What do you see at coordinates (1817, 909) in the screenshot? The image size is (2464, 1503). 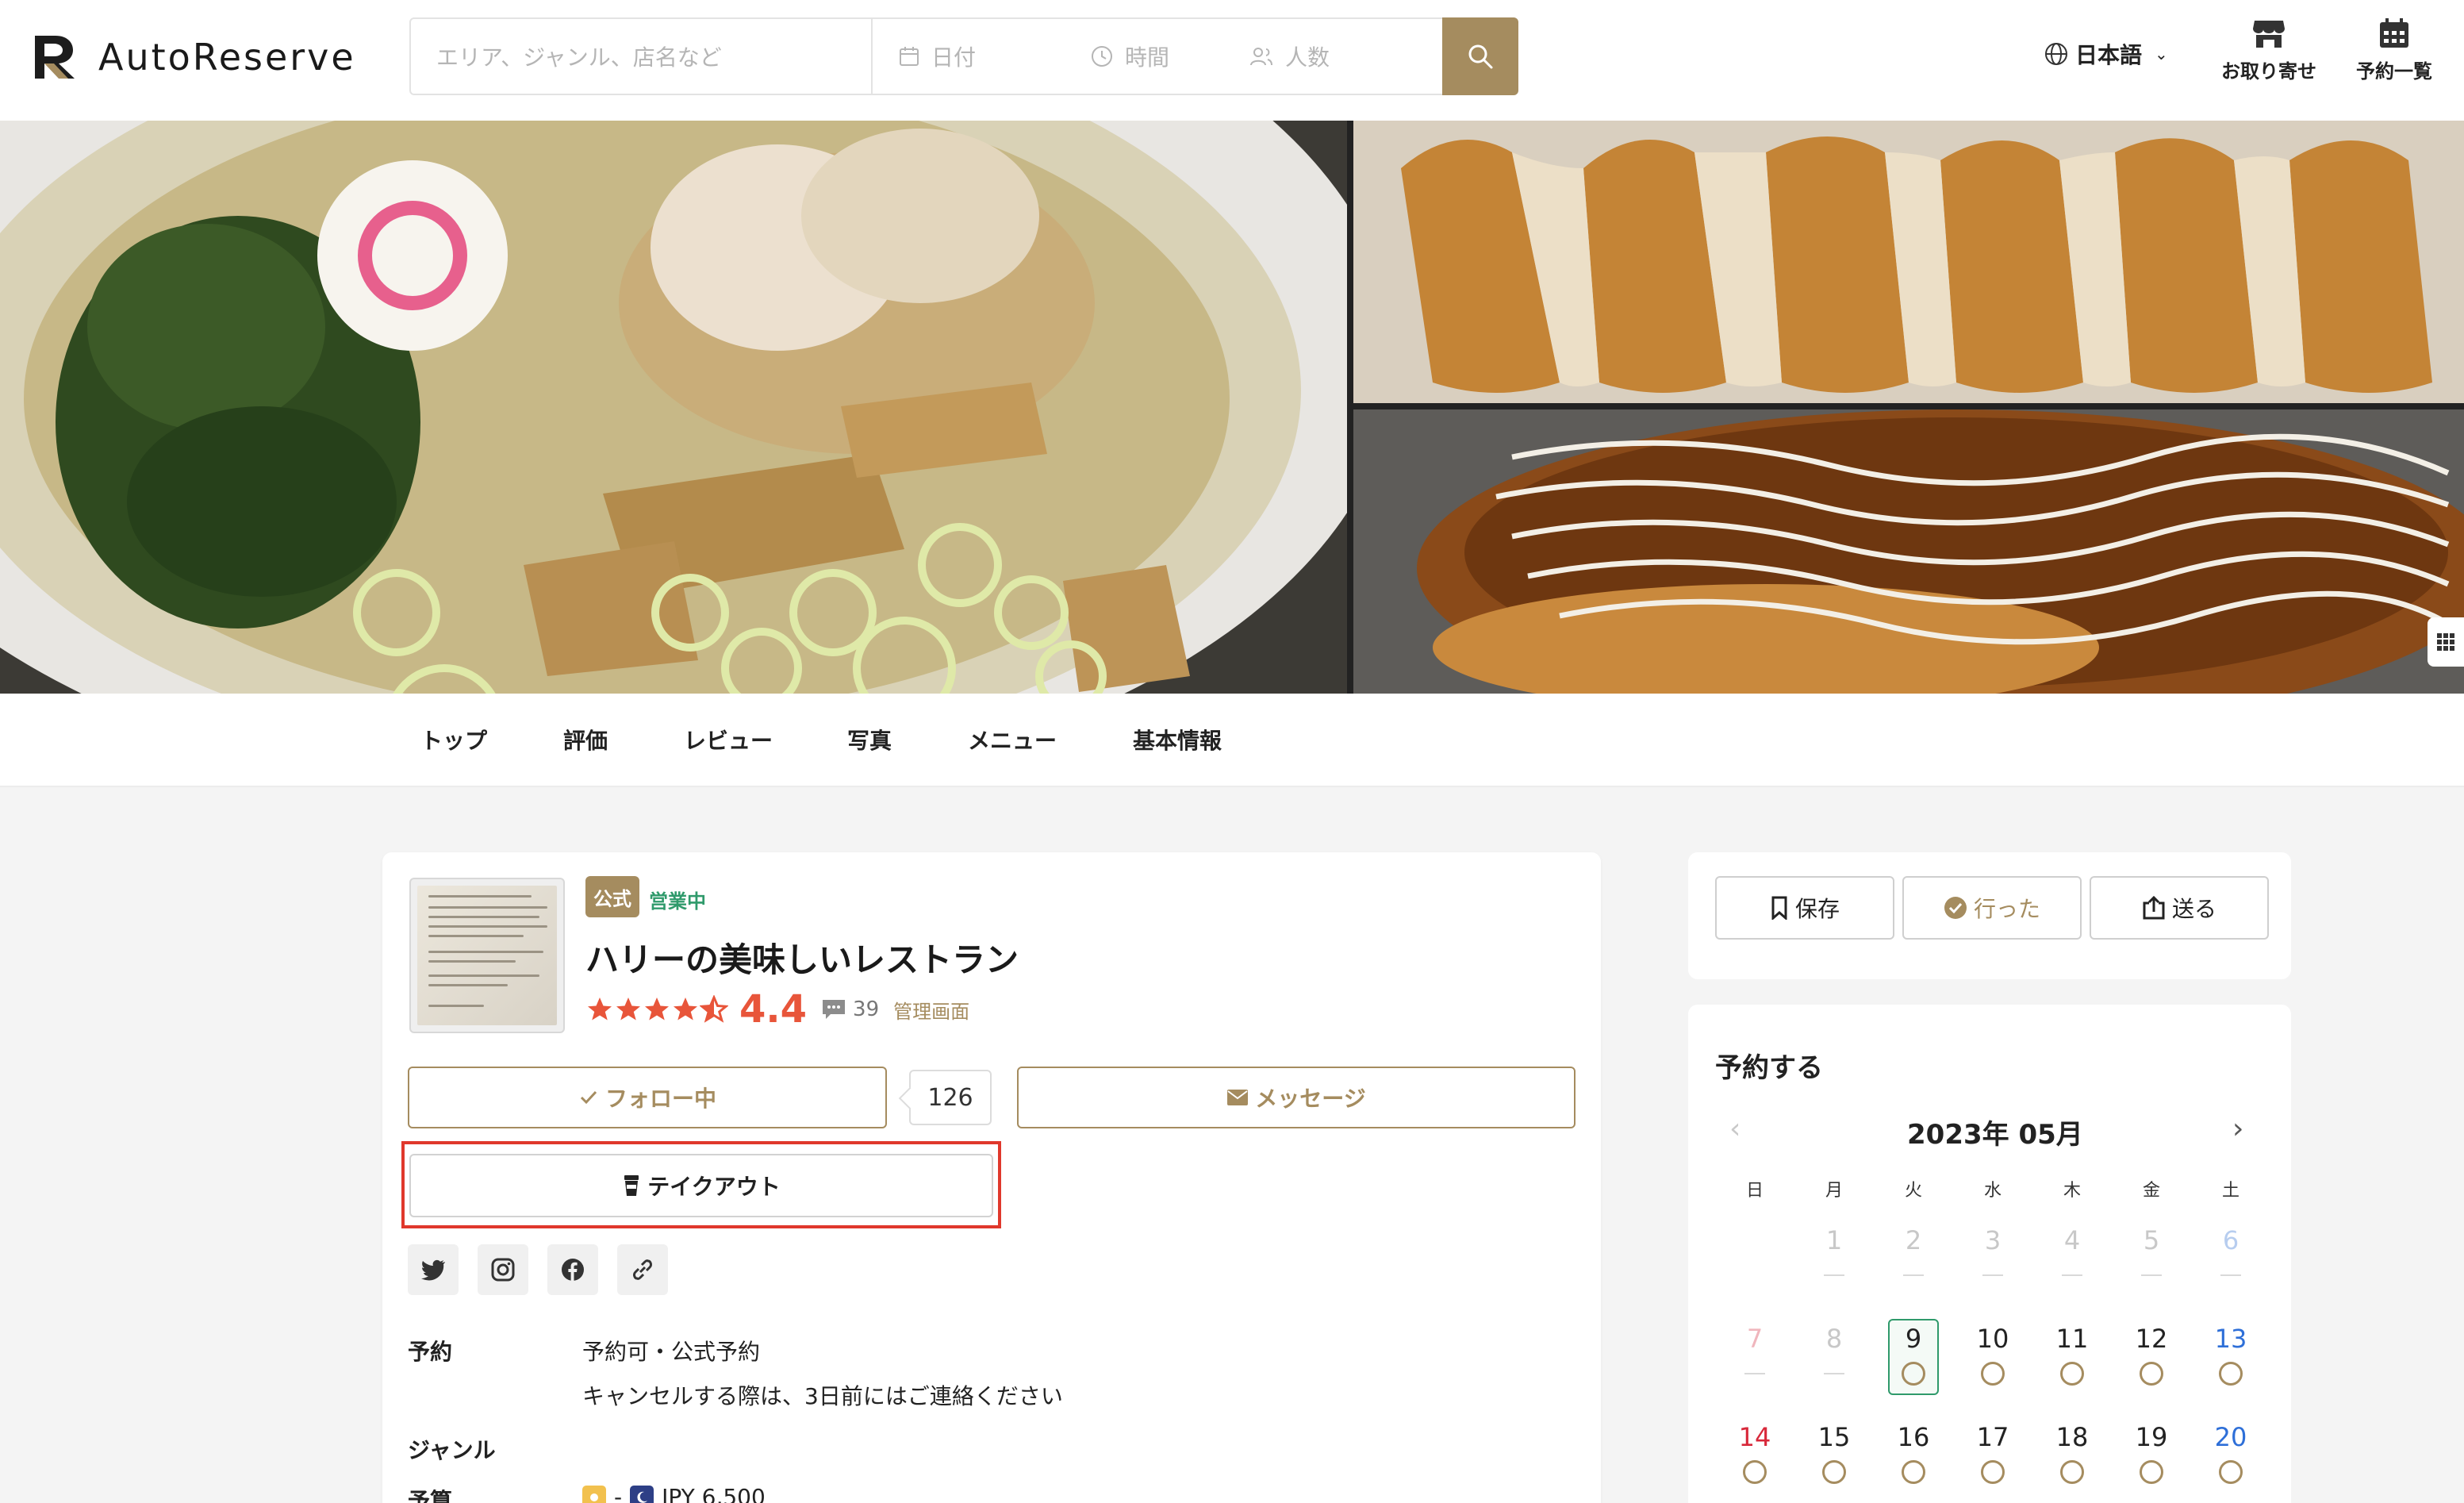 I see `save-label: 保存` at bounding box center [1817, 909].